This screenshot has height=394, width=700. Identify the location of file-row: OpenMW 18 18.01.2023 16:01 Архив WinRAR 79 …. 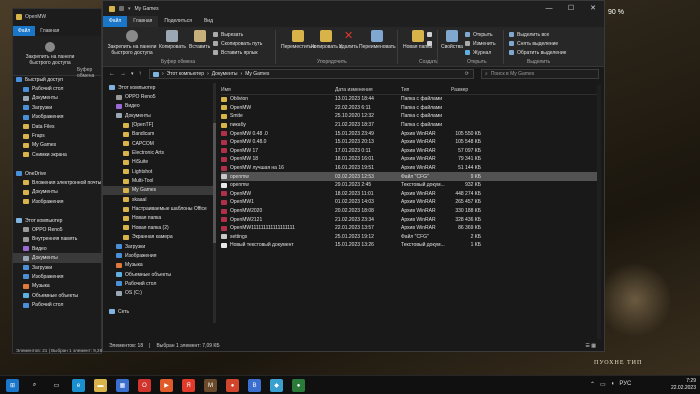
(409, 159).